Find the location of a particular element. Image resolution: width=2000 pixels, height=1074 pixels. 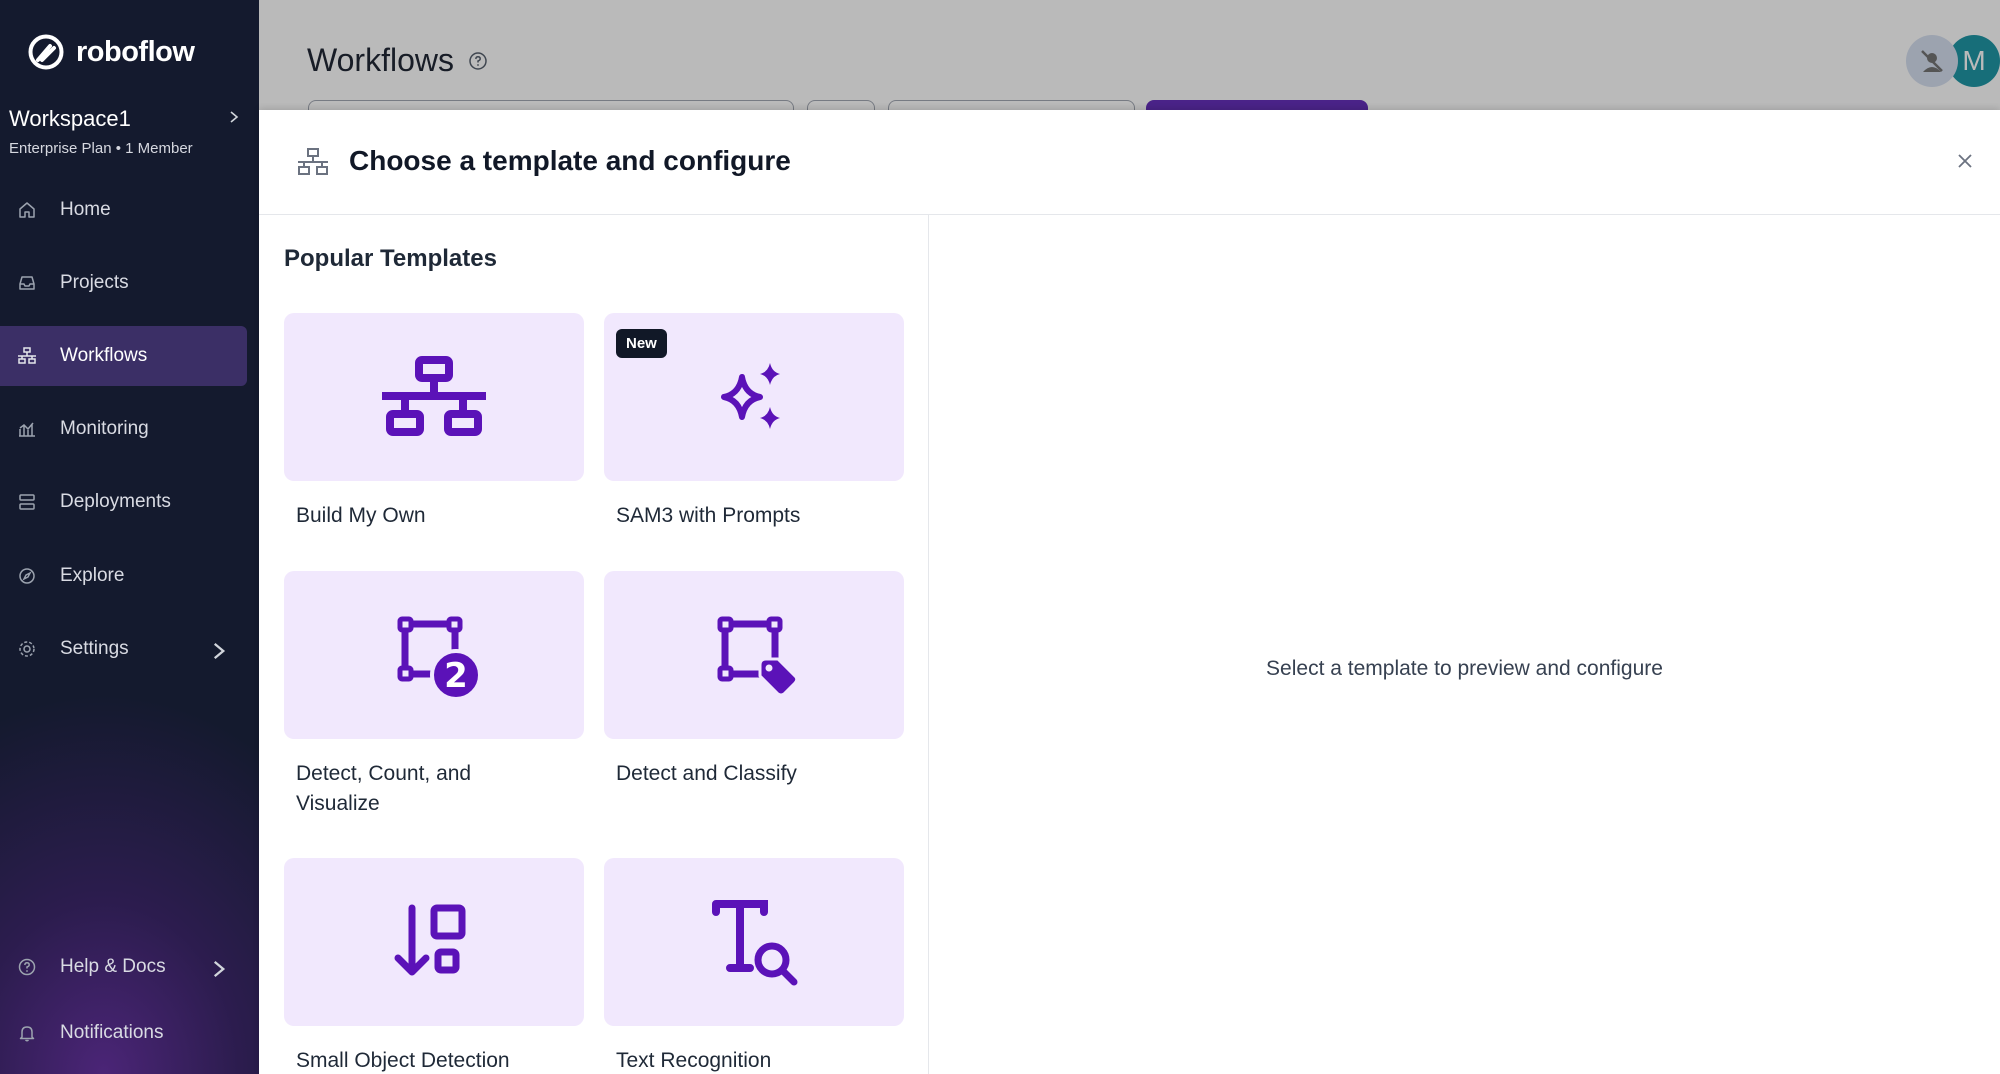

small-object-icon is located at coordinates (430, 940).